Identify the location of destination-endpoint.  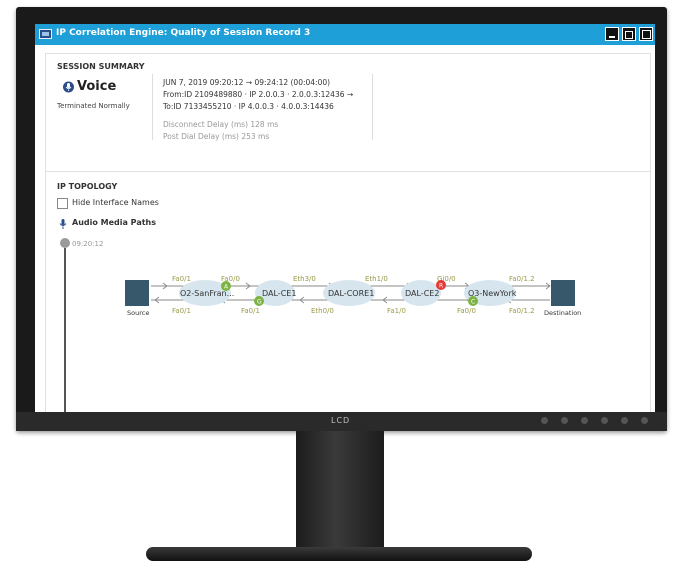
(563, 293).